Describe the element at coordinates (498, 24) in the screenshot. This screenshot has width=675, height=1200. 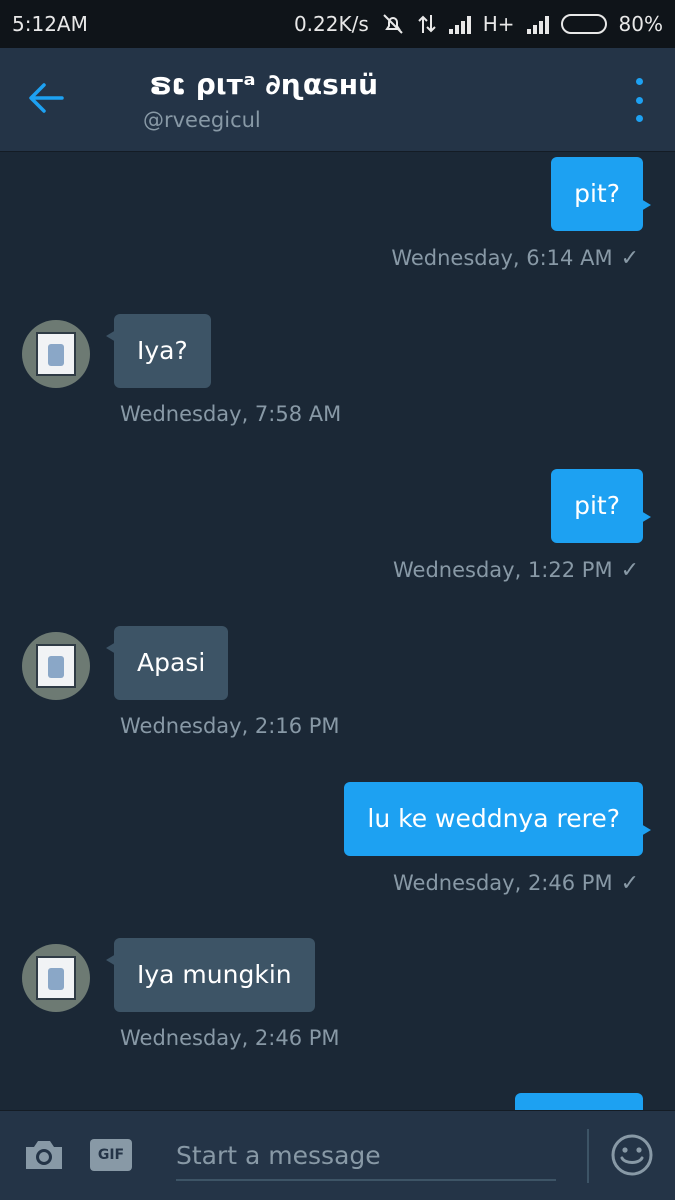
I see `network-type: H+` at that location.